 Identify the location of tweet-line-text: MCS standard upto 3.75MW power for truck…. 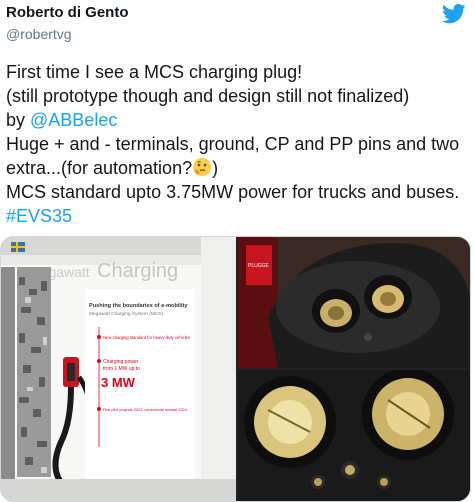
(233, 192).